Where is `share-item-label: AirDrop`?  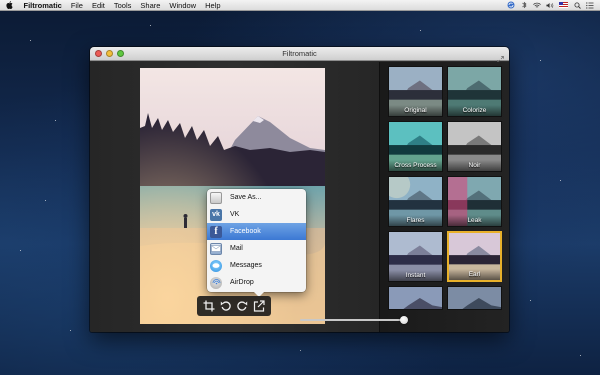 share-item-label: AirDrop is located at coordinates (242, 282).